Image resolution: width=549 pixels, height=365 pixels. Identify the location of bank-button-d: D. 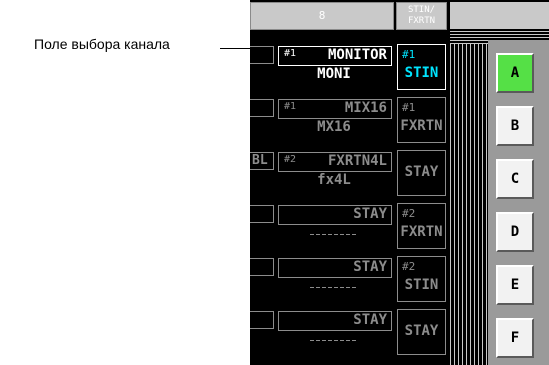
(515, 232).